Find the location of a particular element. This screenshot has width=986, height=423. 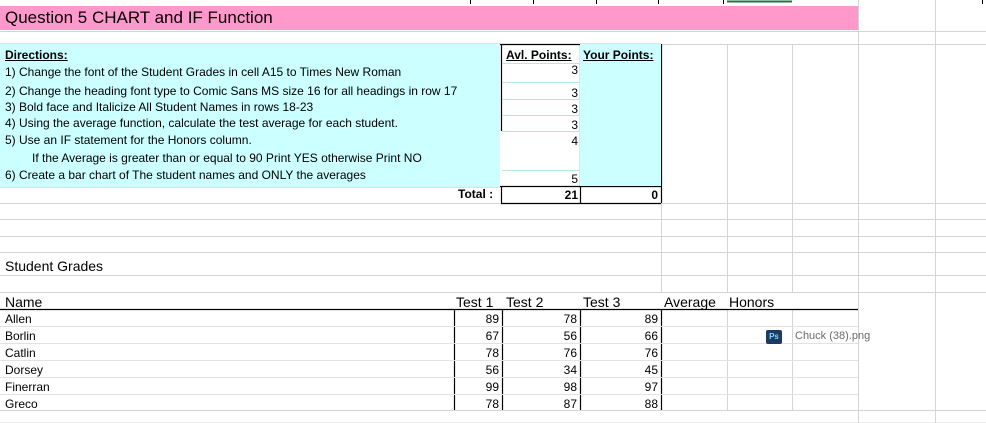

test1-cell: 67 is located at coordinates (479, 336).